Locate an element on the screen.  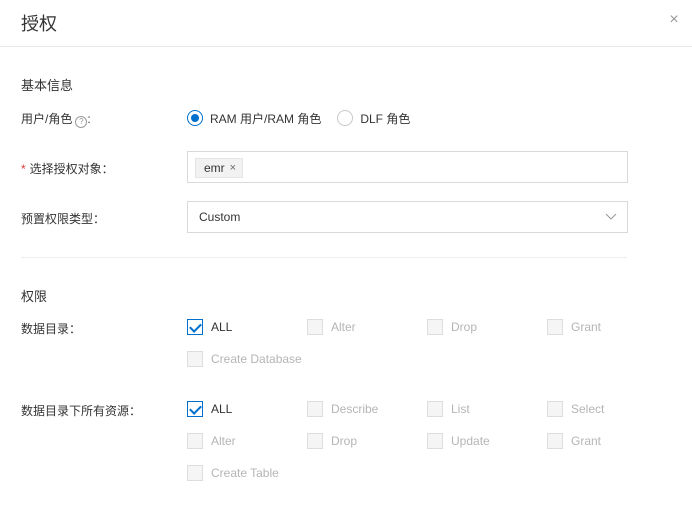
radio-label: RAM 用户/RAM 角色 is located at coordinates (266, 118).